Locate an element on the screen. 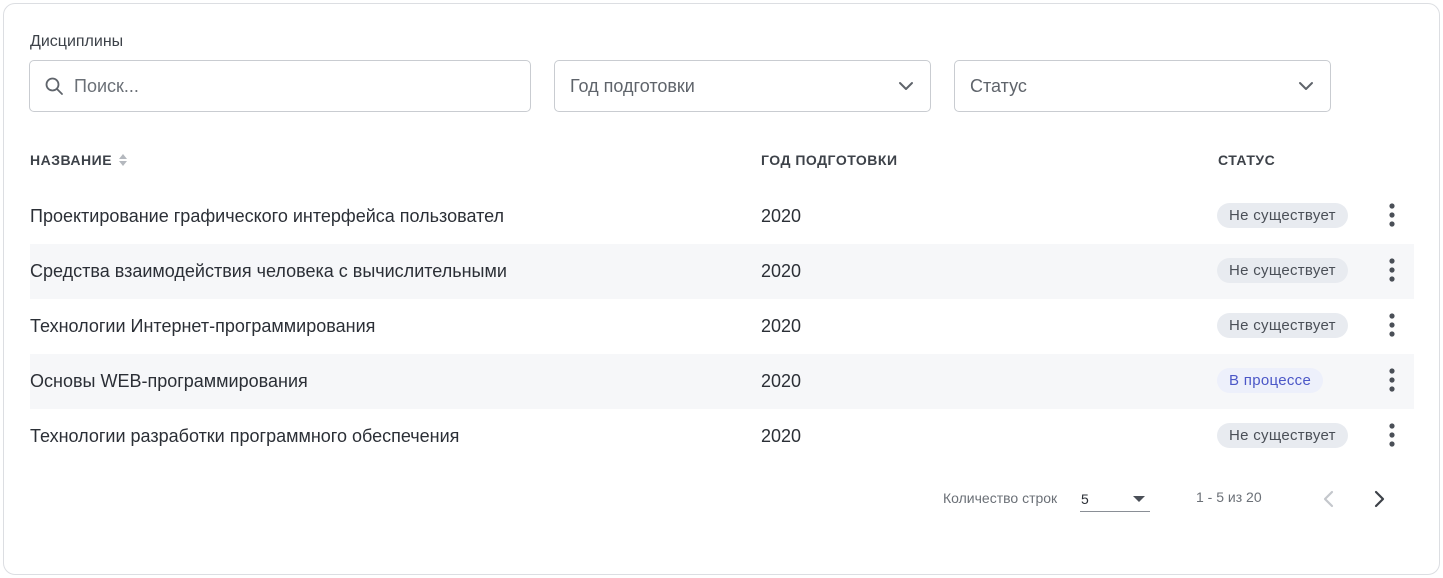  chevron-left-icon is located at coordinates (1328, 499).